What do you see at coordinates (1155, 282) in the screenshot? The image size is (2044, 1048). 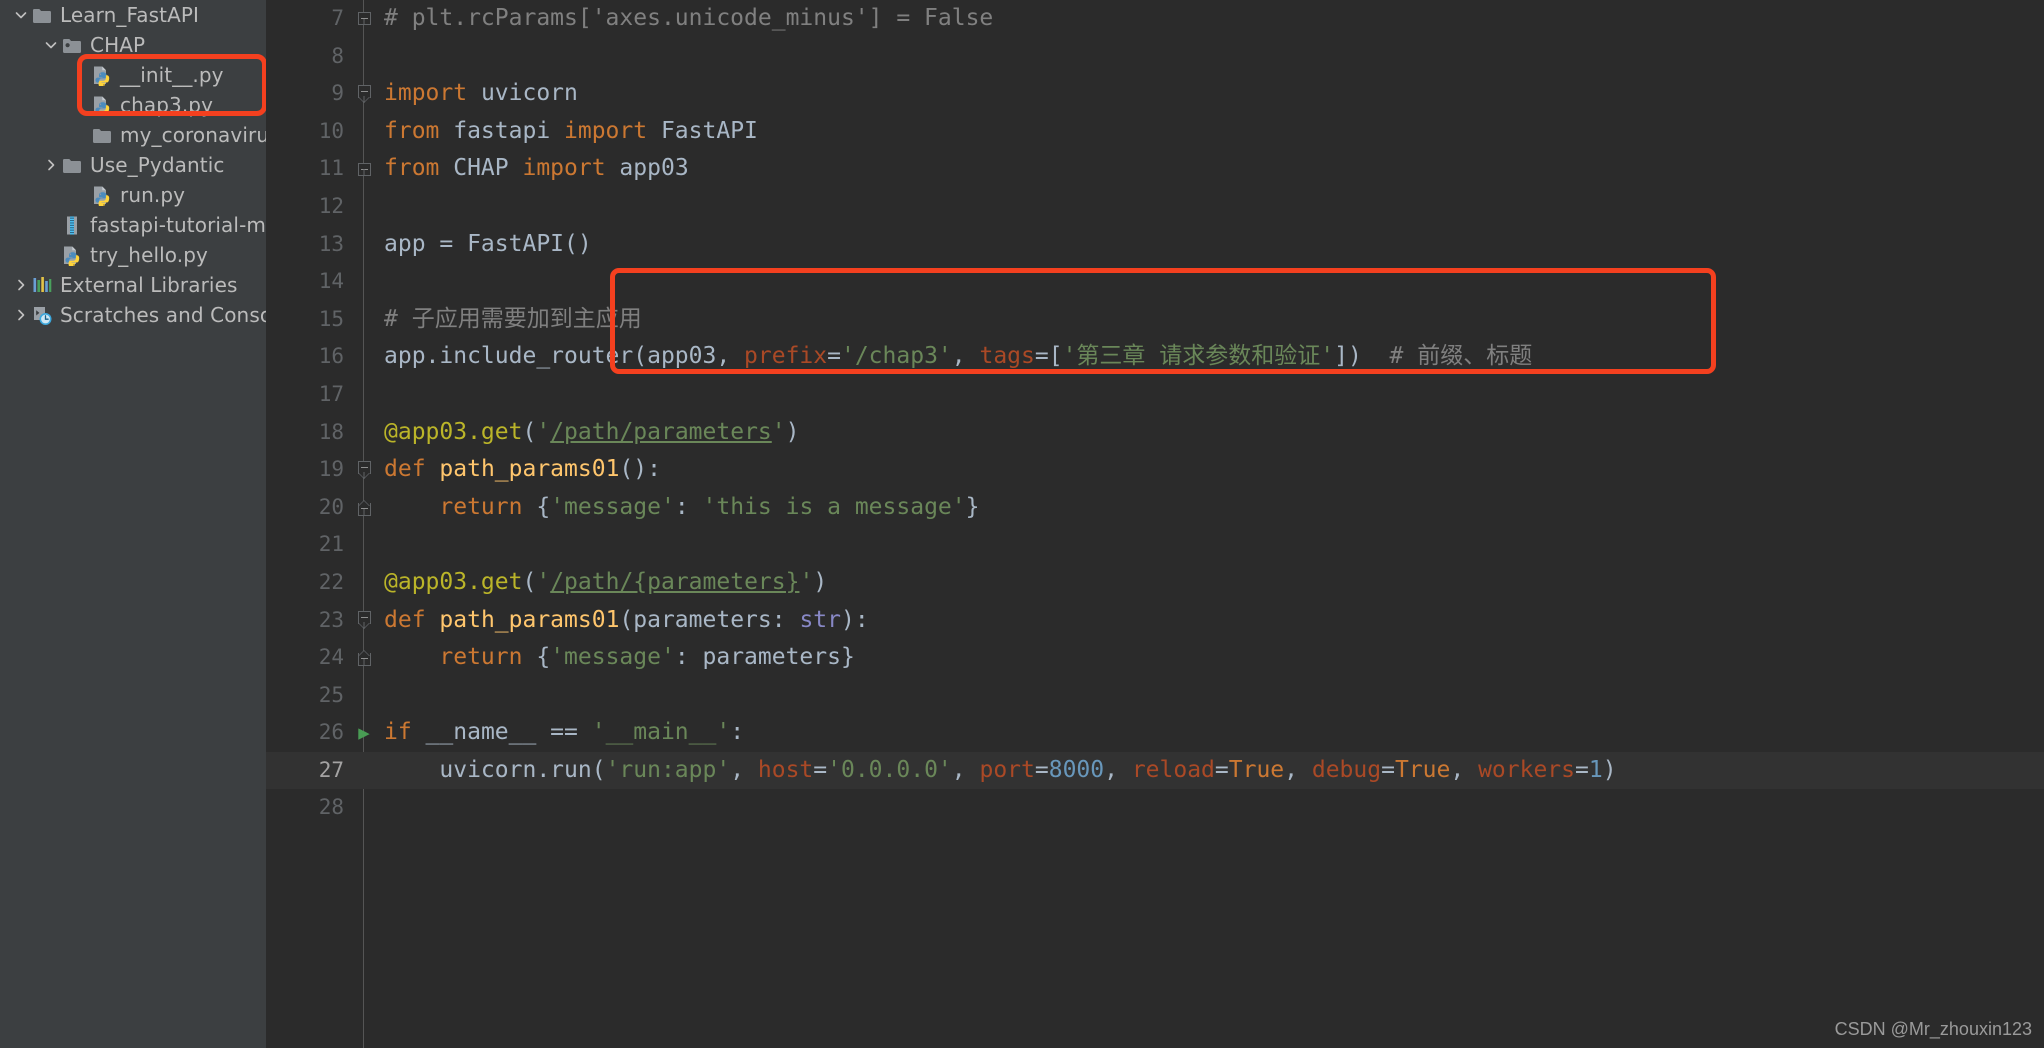 I see `code-line: 14` at bounding box center [1155, 282].